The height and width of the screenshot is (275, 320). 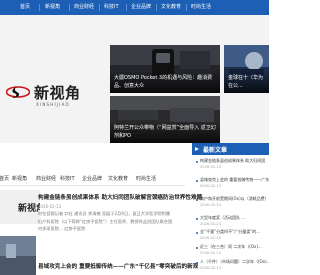 What do you see at coordinates (232, 222) in the screenshot?
I see `sidebar-item: 大型年度奖（活动团队 ... 2026-02-13` at bounding box center [232, 222].